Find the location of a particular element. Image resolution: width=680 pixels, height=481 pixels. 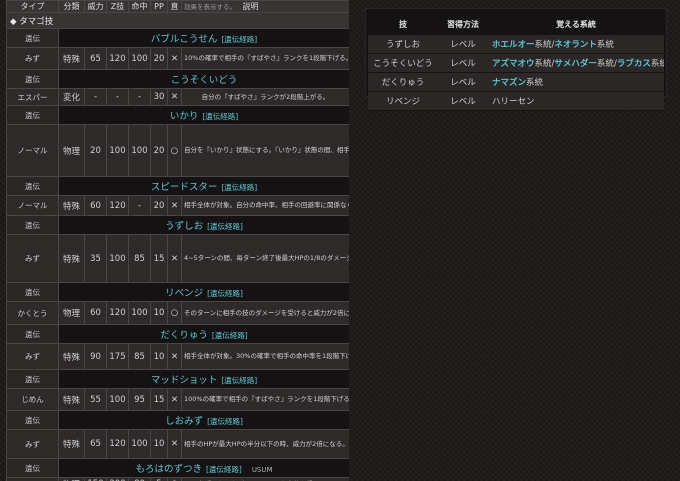

move-name-link: リベンジ is located at coordinates (184, 293).